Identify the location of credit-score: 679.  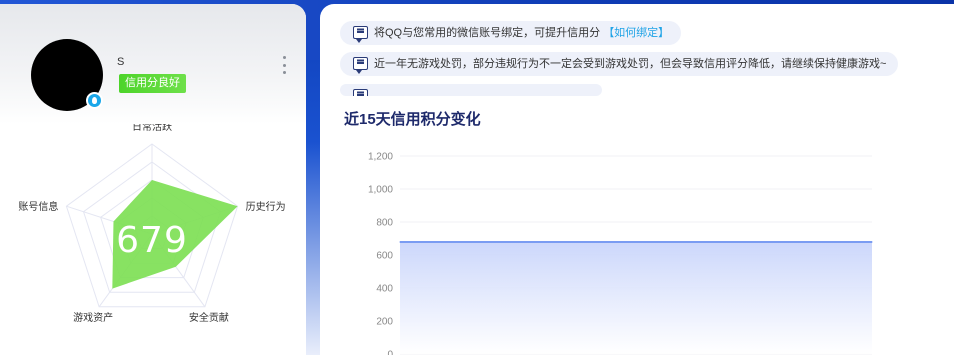
(152, 240).